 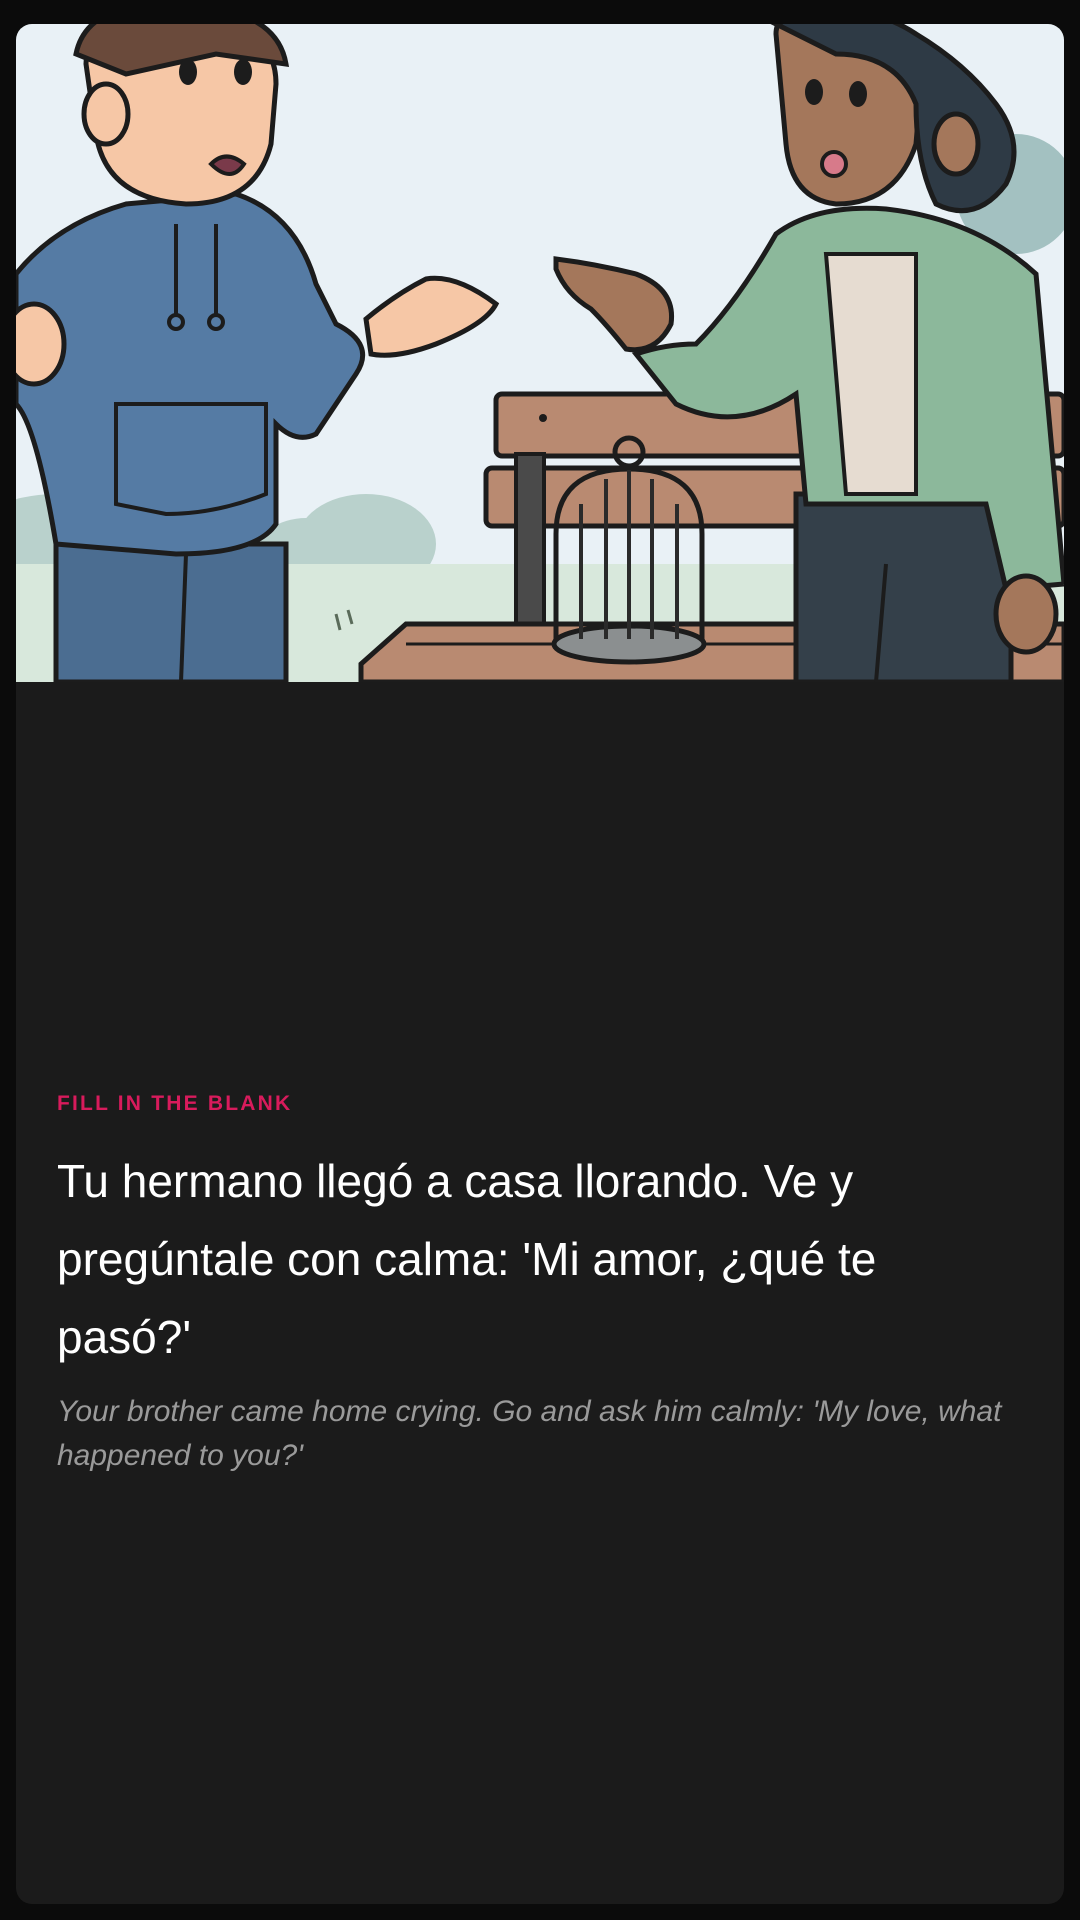 What do you see at coordinates (175, 1103) in the screenshot?
I see `exercise-type-label: FILL IN THE BLANK` at bounding box center [175, 1103].